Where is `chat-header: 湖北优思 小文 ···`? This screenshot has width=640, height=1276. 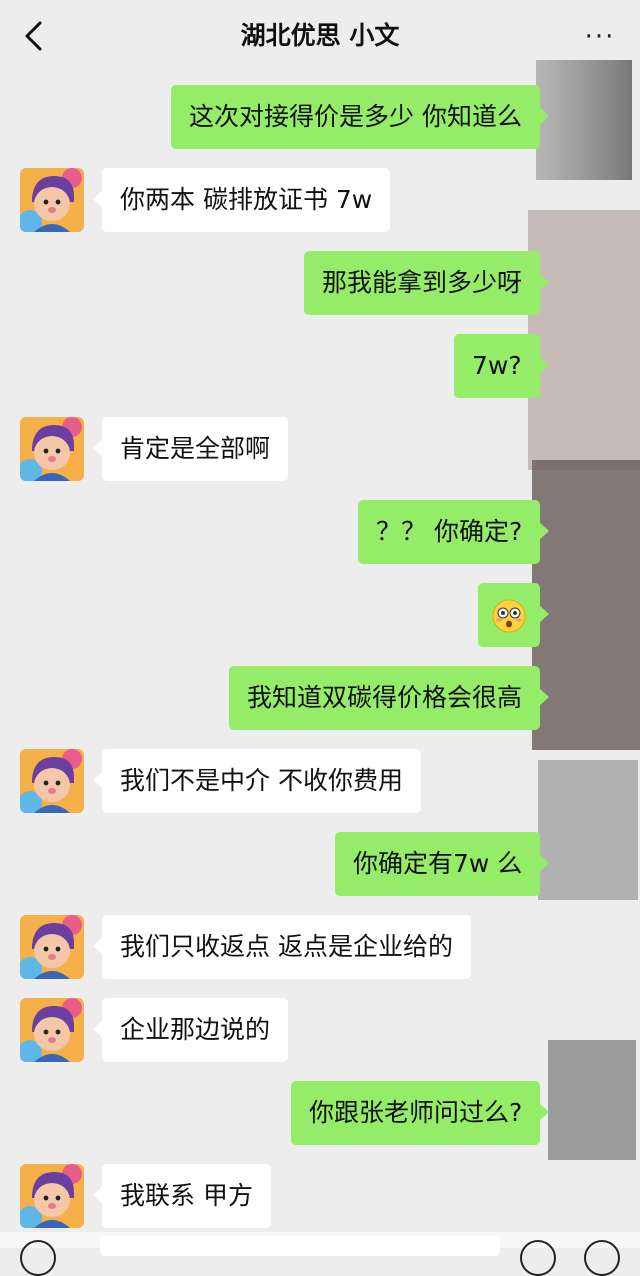
chat-header: 湖北优思 小文 ··· is located at coordinates (320, 36).